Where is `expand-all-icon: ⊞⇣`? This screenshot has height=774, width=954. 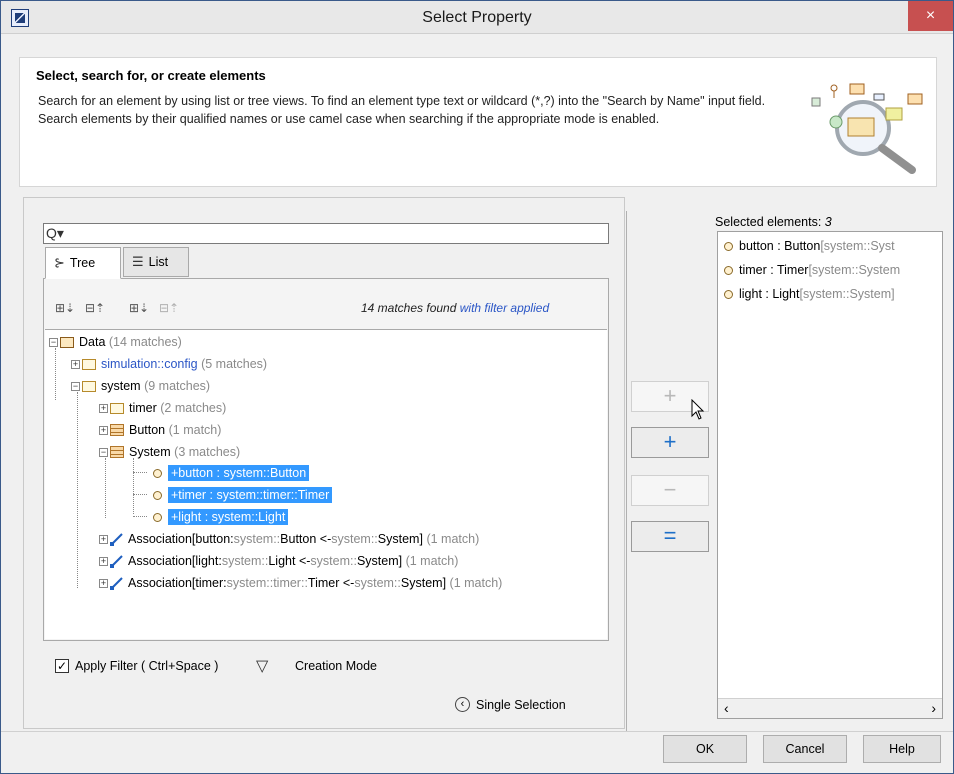
expand-all-icon: ⊞⇣ is located at coordinates (65, 308).